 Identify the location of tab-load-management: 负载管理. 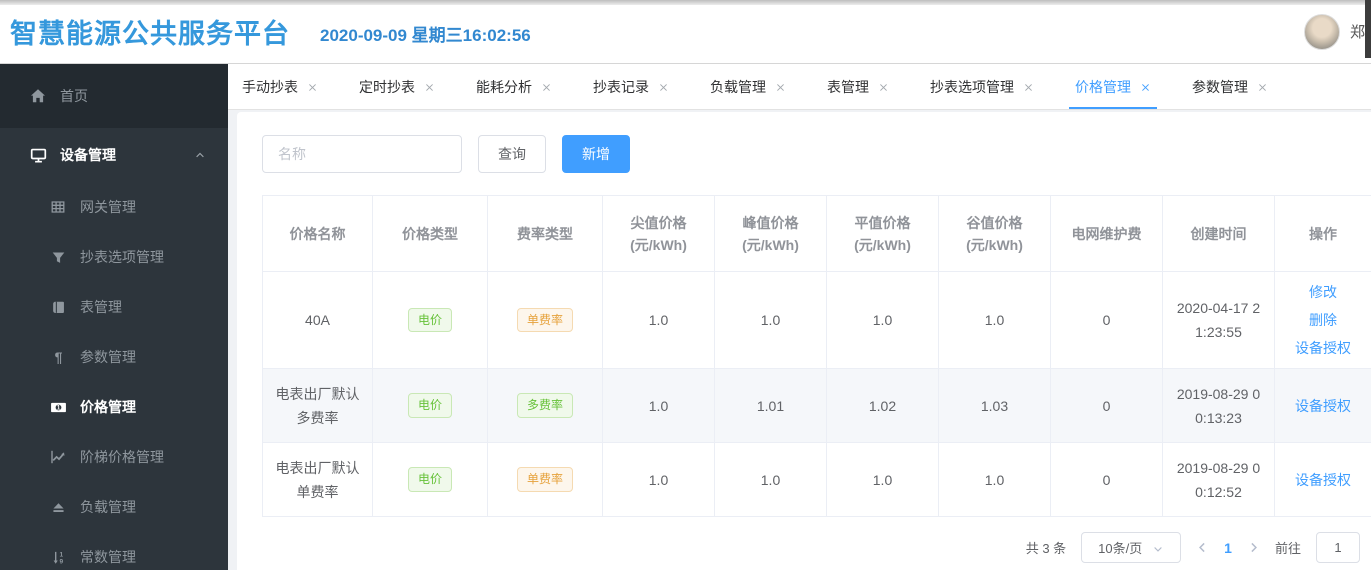
(748, 86).